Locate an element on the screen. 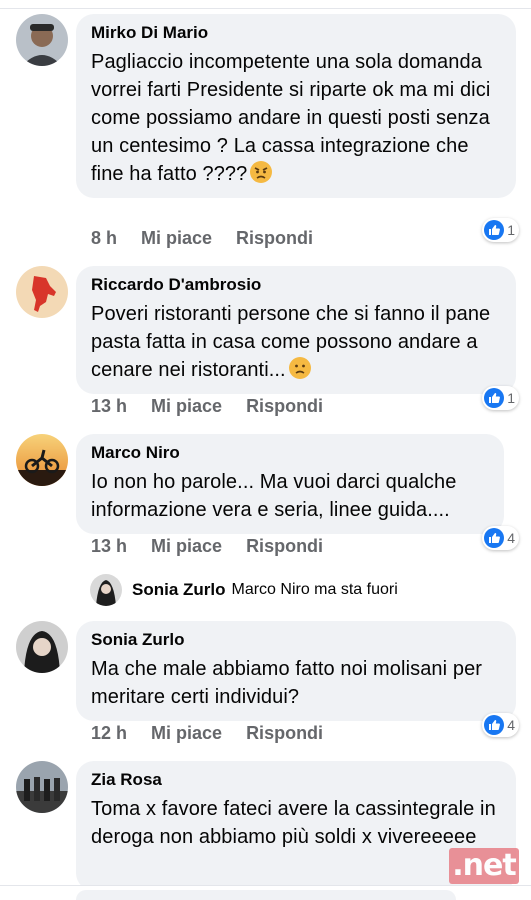 This screenshot has width=531, height=900. reply-text: Marco Niro ma sta fuori is located at coordinates (314, 589).